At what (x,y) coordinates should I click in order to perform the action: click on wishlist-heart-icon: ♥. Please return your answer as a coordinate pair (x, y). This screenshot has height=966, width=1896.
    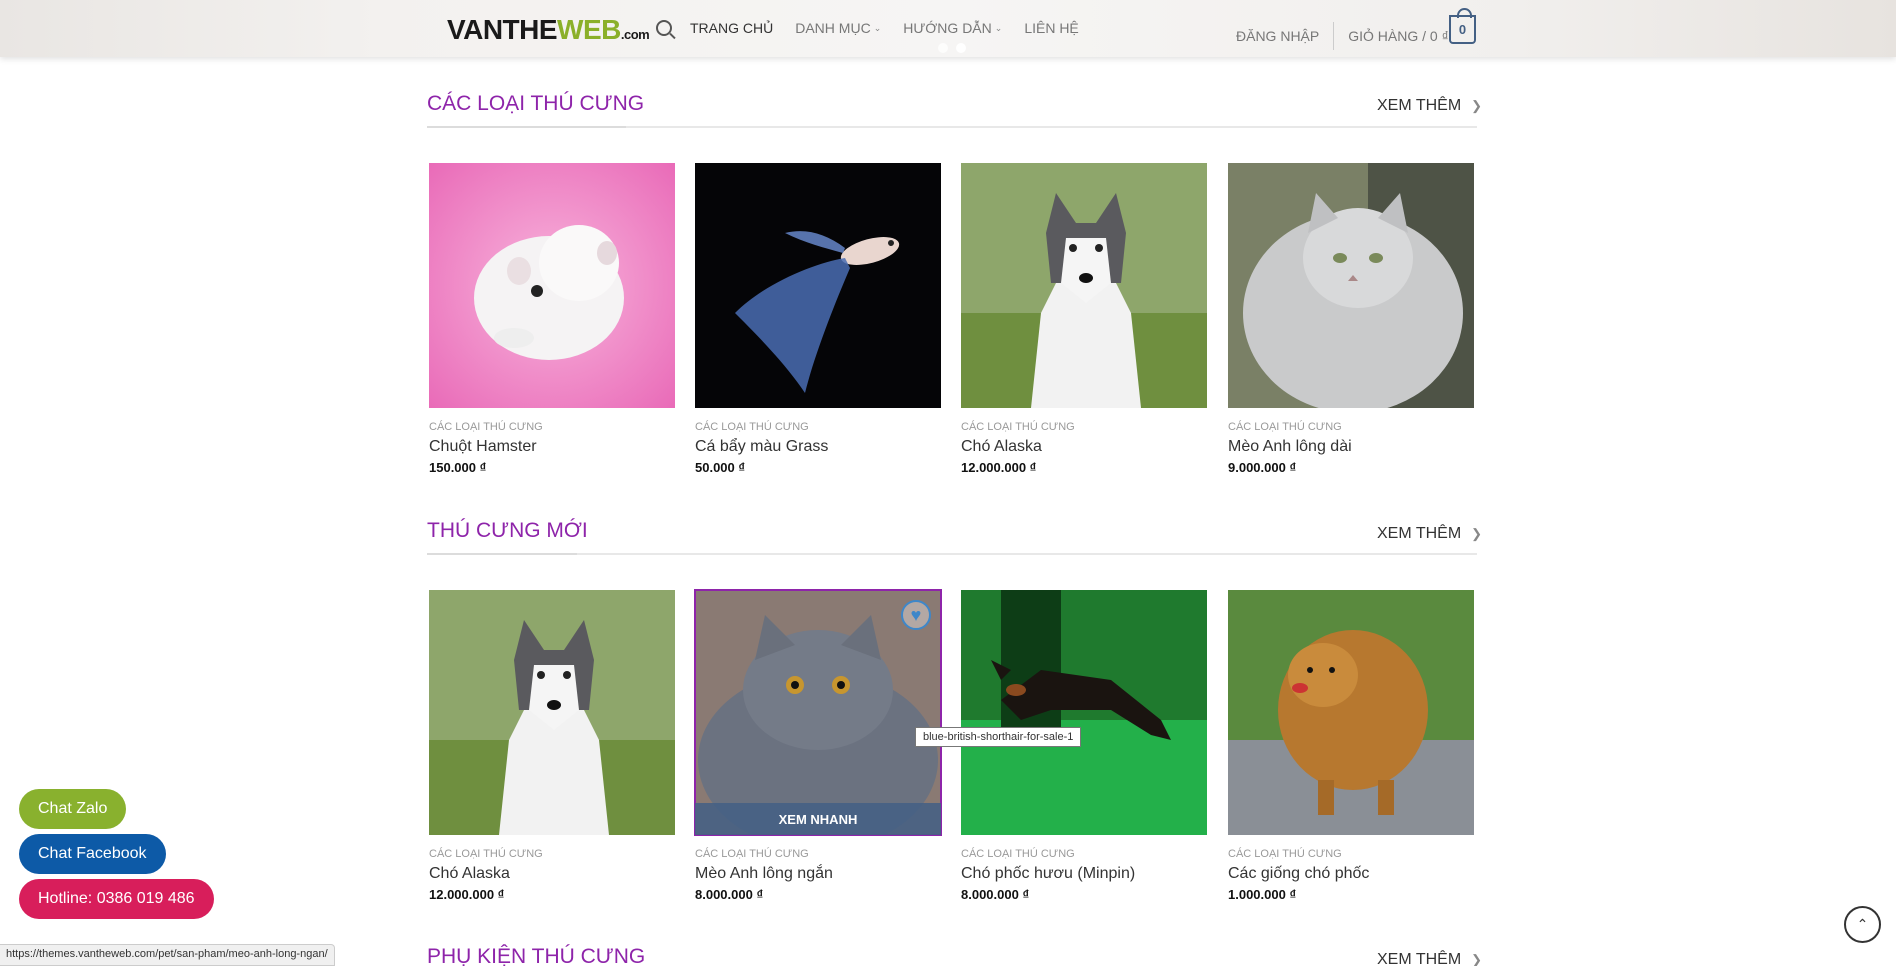
    Looking at the image, I should click on (916, 615).